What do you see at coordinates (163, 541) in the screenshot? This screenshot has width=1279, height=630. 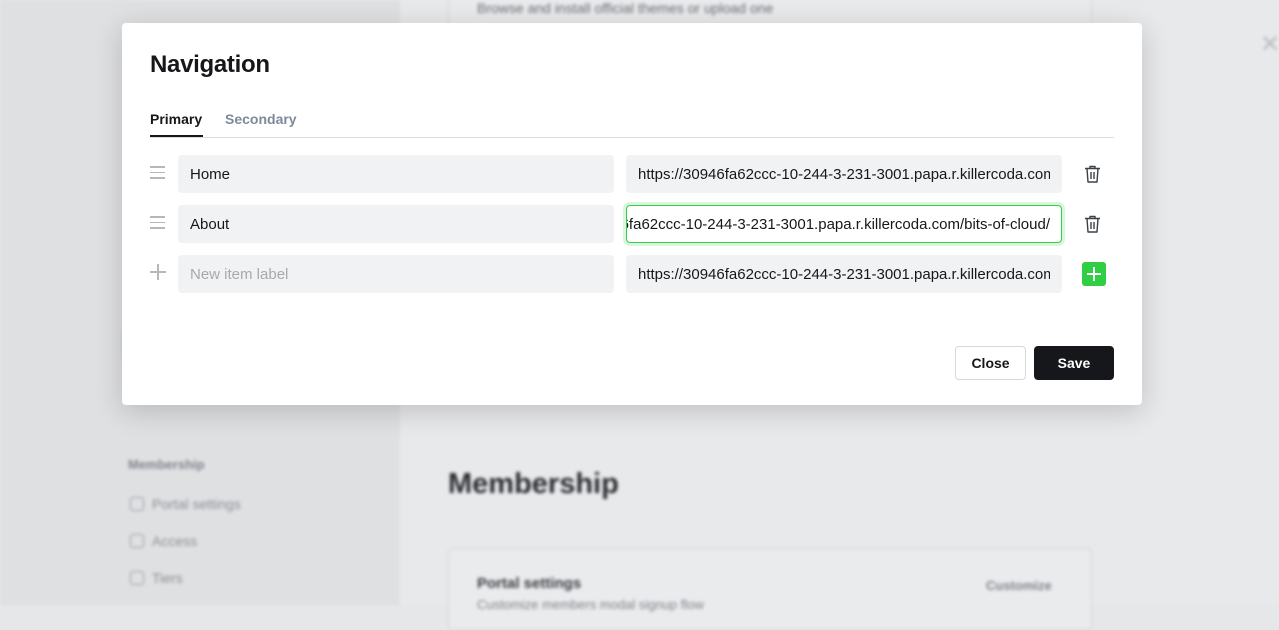 I see `sidebar-item-access: Access` at bounding box center [163, 541].